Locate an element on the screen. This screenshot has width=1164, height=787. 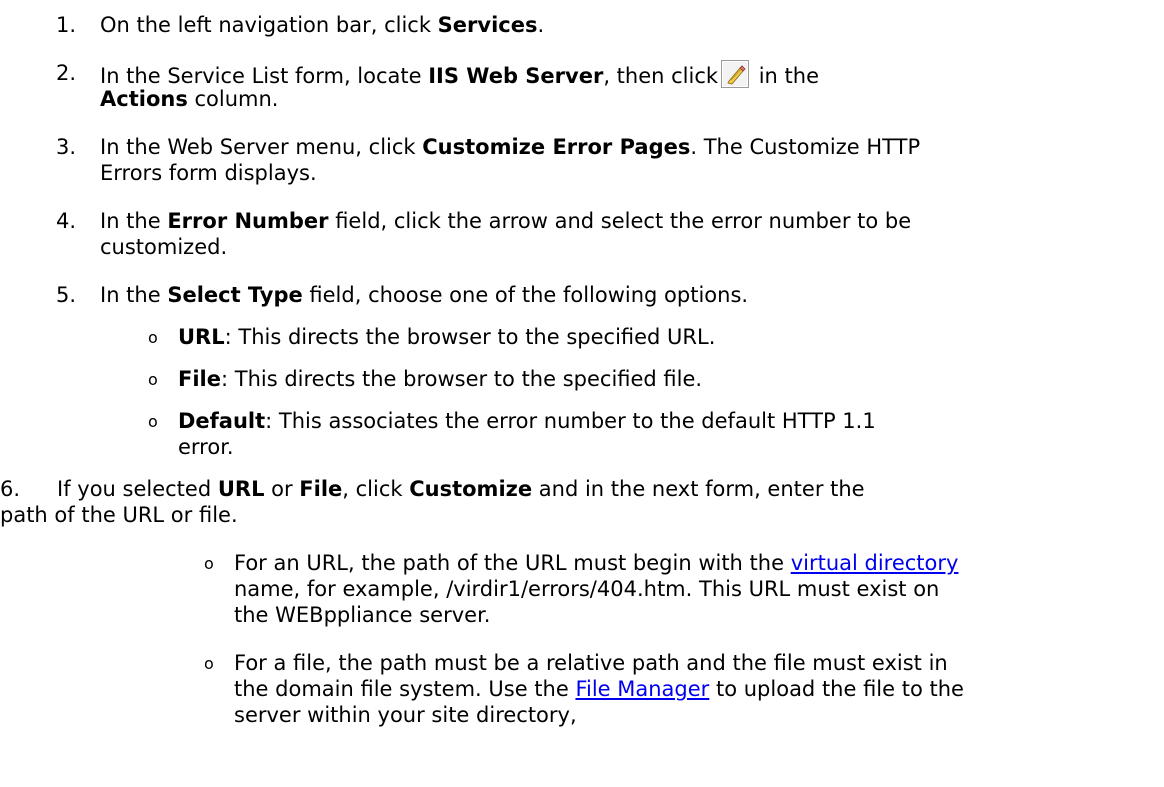
note-file-line3: server within your site directory, is located at coordinates (405, 715).